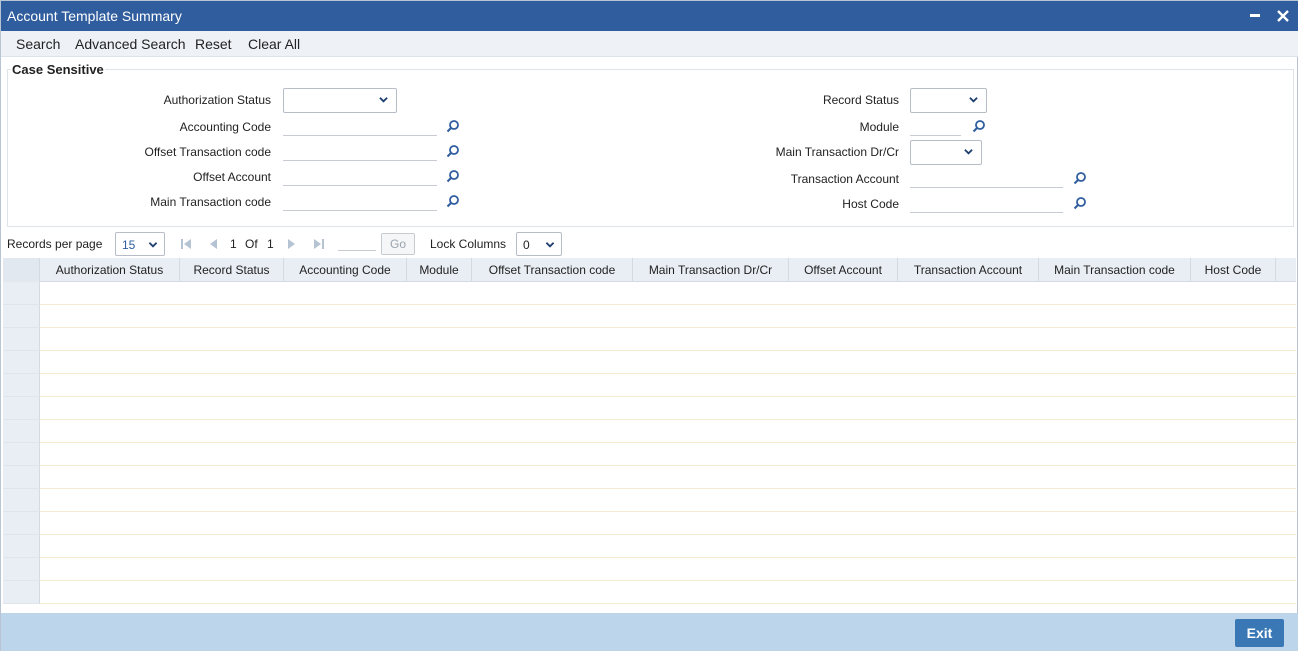 The image size is (1300, 651). What do you see at coordinates (210, 202) in the screenshot?
I see `main-transaction-code-label: Main Transaction code` at bounding box center [210, 202].